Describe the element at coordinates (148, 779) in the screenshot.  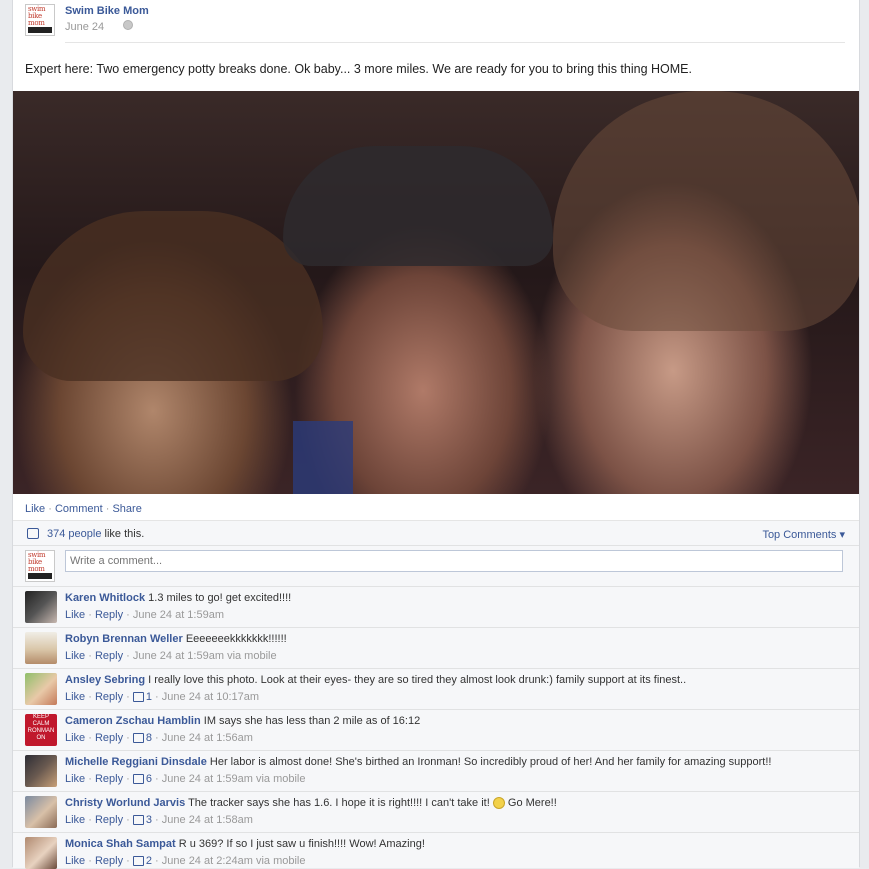
I see `like-count-value: 6` at that location.